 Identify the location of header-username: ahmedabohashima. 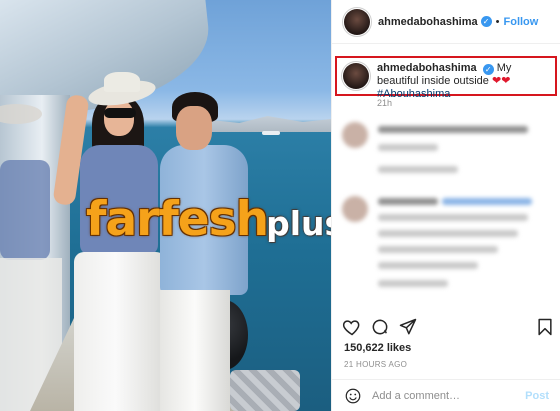
(428, 22).